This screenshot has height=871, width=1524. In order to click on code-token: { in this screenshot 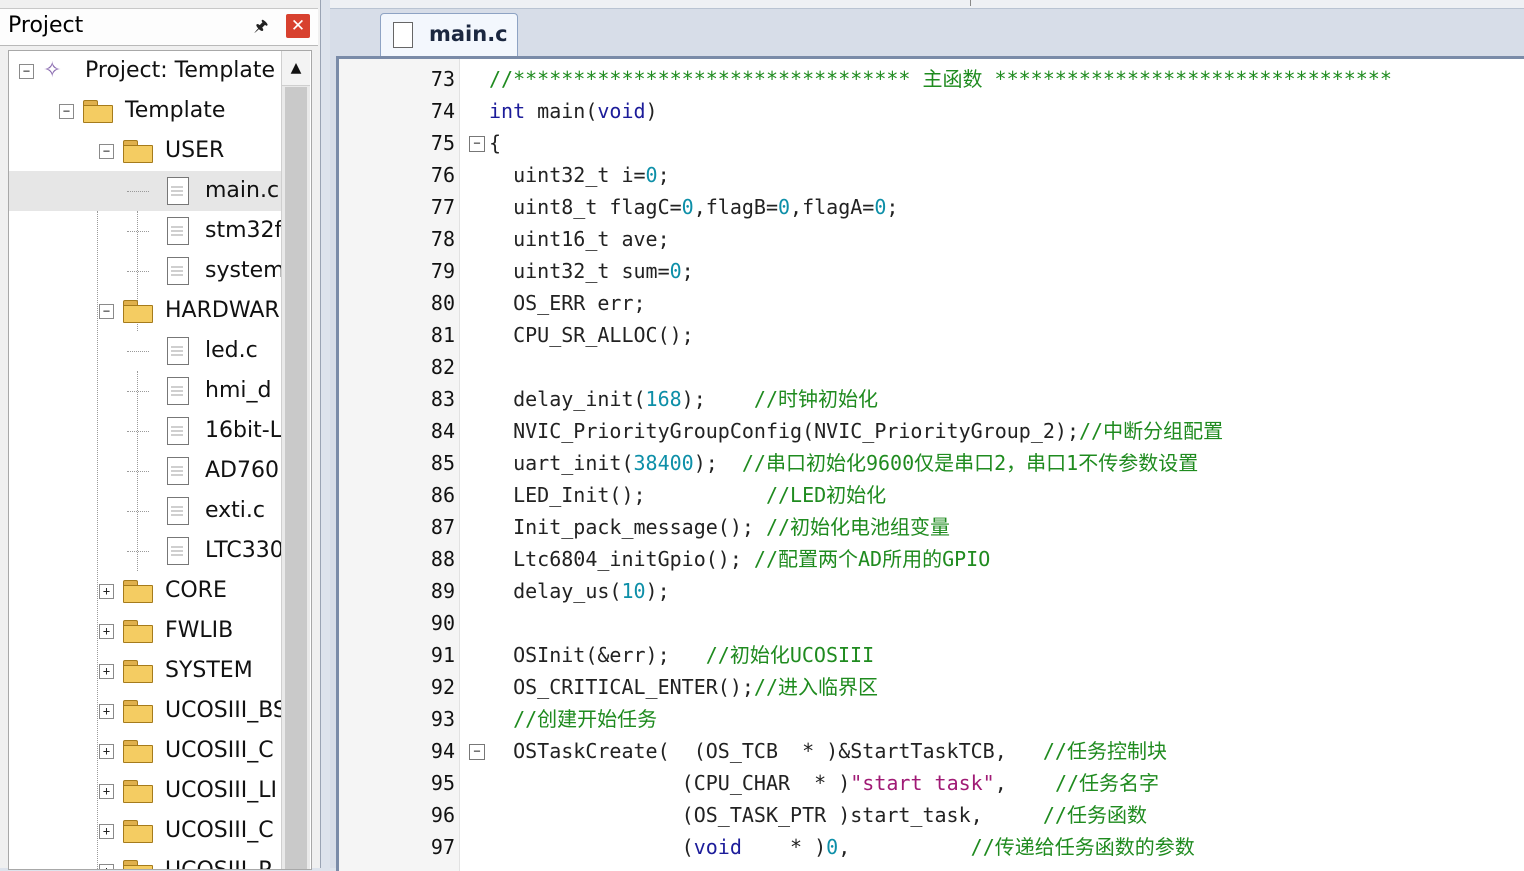, I will do `click(495, 143)`.